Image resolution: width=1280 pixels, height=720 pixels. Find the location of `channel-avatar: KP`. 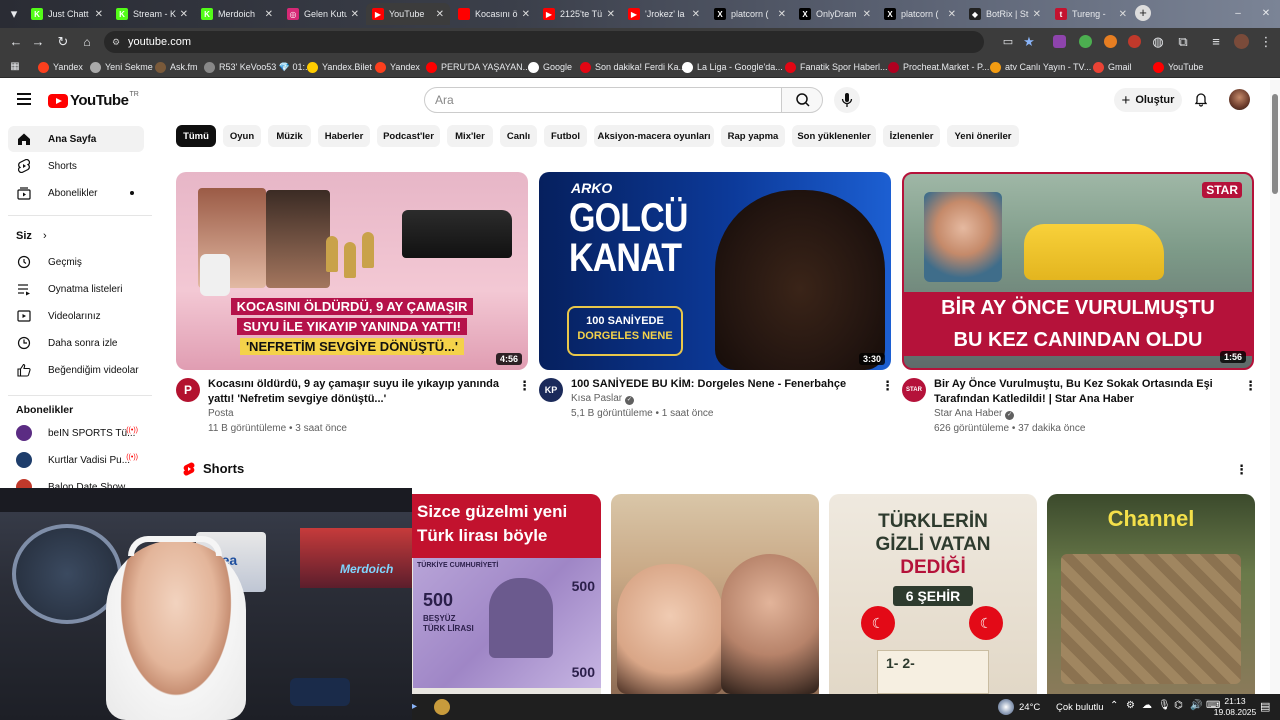

channel-avatar: KP is located at coordinates (551, 390).